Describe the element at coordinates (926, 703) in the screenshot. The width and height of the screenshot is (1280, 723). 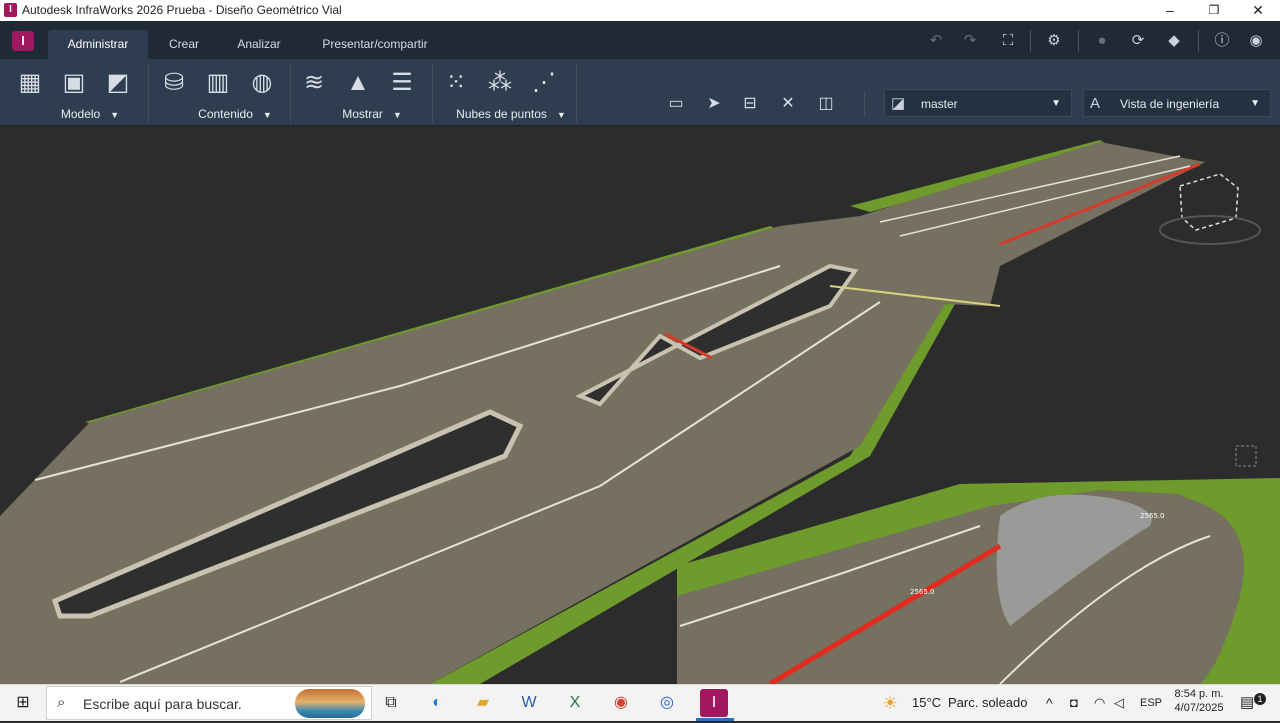
I see `weather-temp: 15°C` at that location.